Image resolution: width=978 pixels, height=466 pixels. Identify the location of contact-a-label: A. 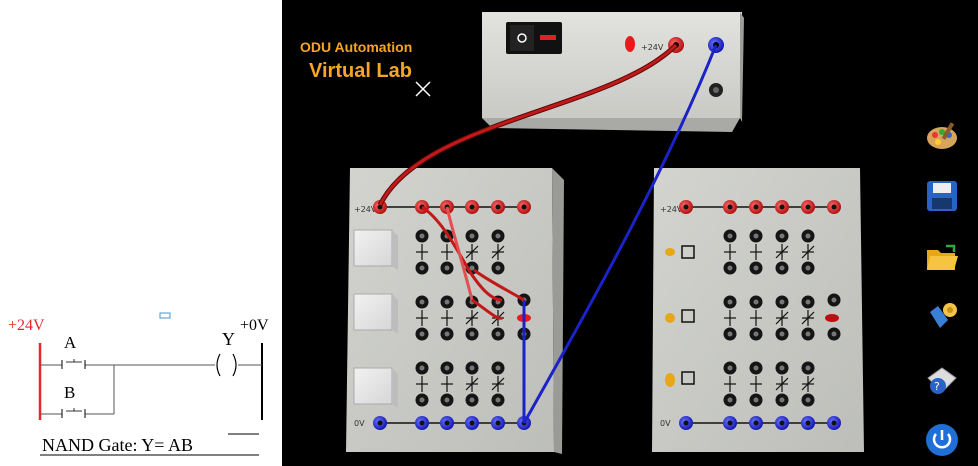
(70, 342).